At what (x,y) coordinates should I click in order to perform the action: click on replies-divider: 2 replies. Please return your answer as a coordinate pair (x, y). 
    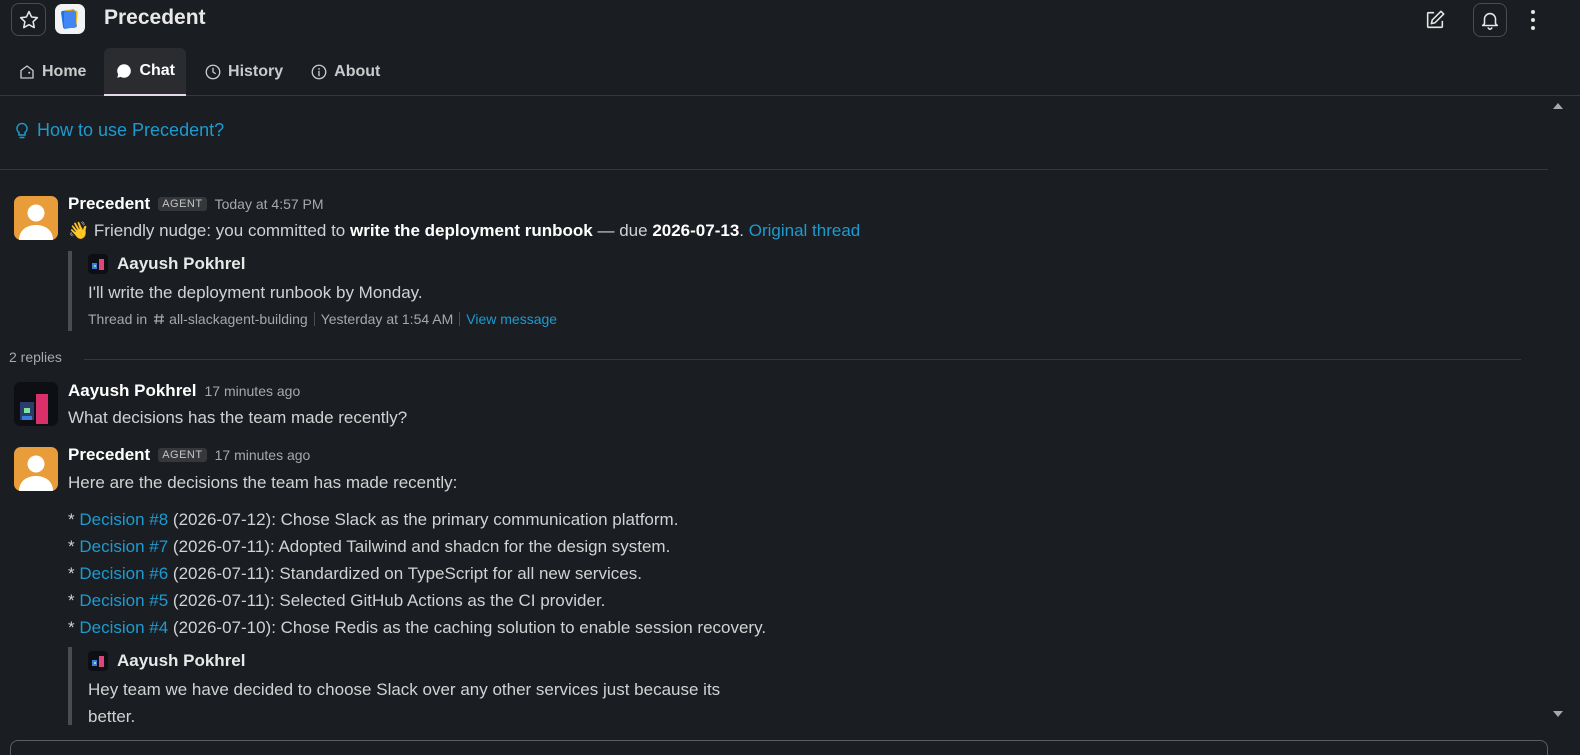
    Looking at the image, I should click on (35, 357).